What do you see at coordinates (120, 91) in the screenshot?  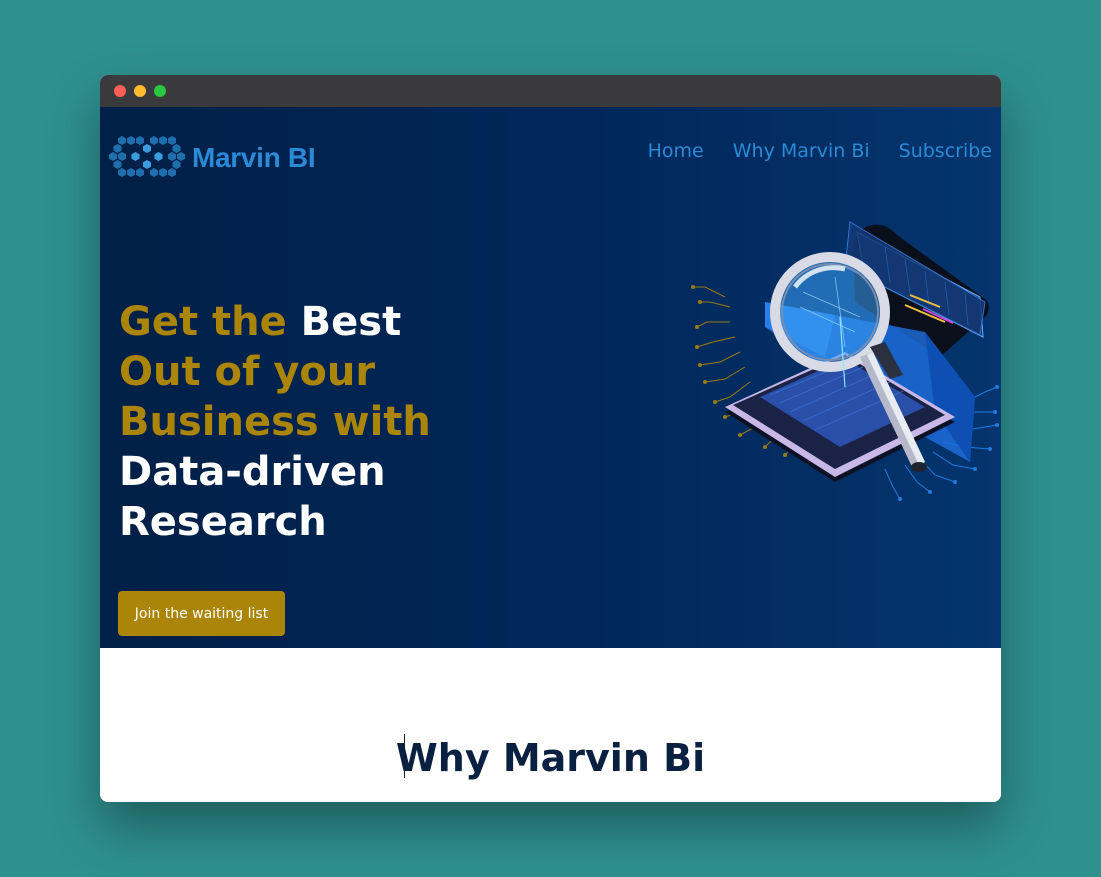 I see `close-window-button` at bounding box center [120, 91].